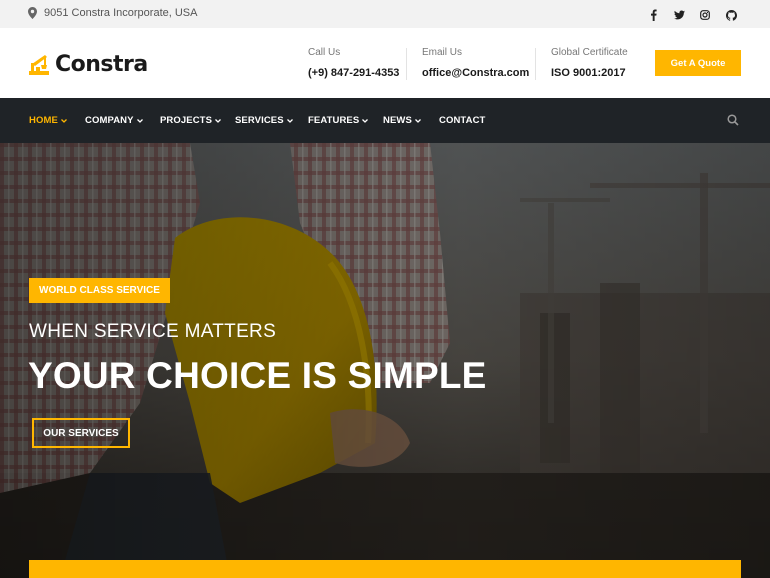  I want to click on nav-item-services: SERVICES, so click(264, 120).